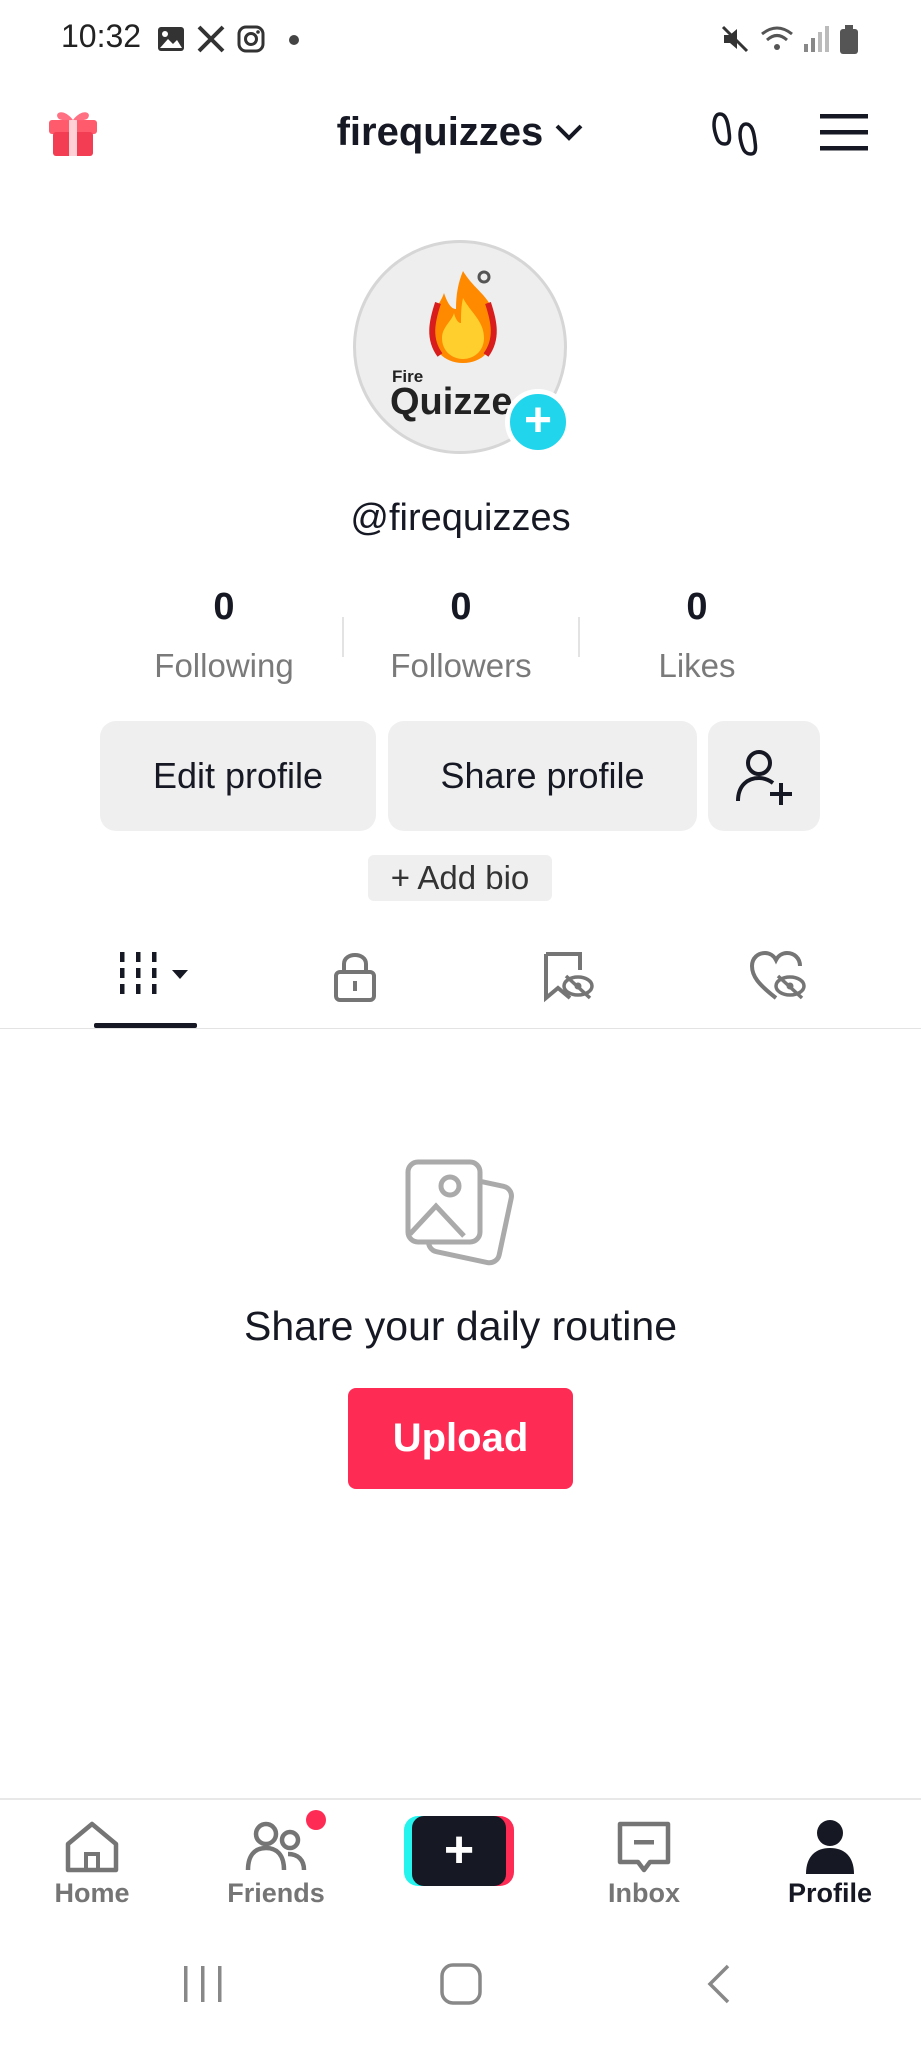 This screenshot has height=2048, width=921. What do you see at coordinates (816, 39) in the screenshot?
I see `signal-icon` at bounding box center [816, 39].